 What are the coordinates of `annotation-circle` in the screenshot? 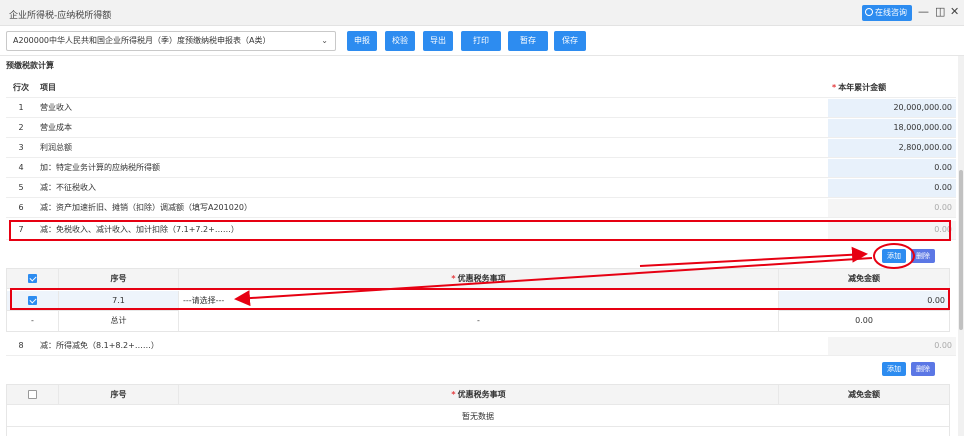 It's located at (894, 256).